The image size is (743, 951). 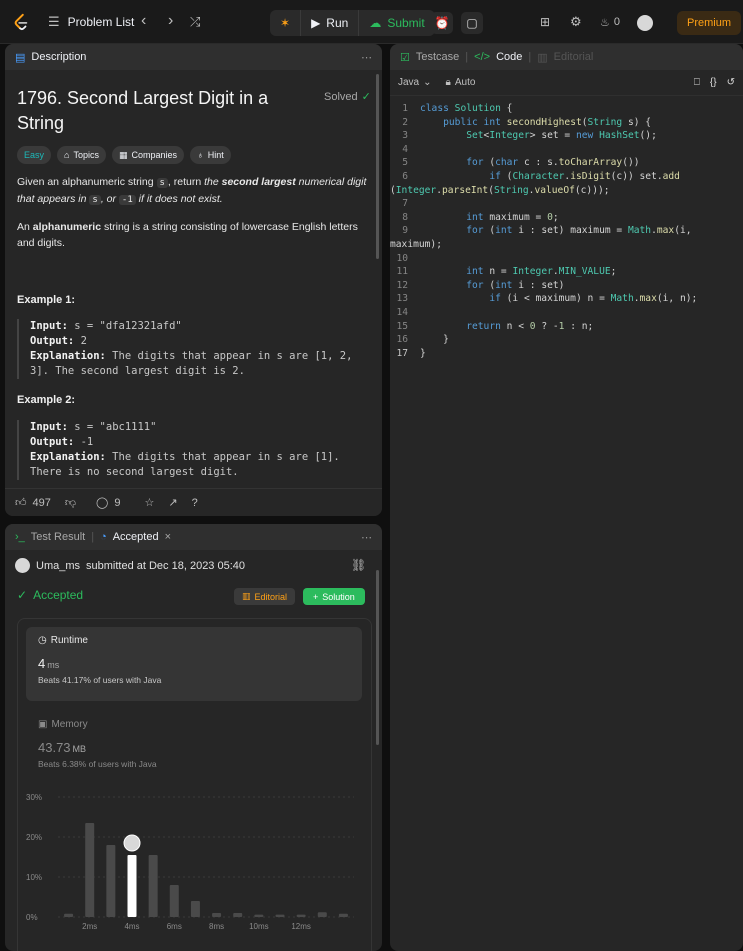 What do you see at coordinates (117, 502) in the screenshot?
I see `comment-count: 9` at bounding box center [117, 502].